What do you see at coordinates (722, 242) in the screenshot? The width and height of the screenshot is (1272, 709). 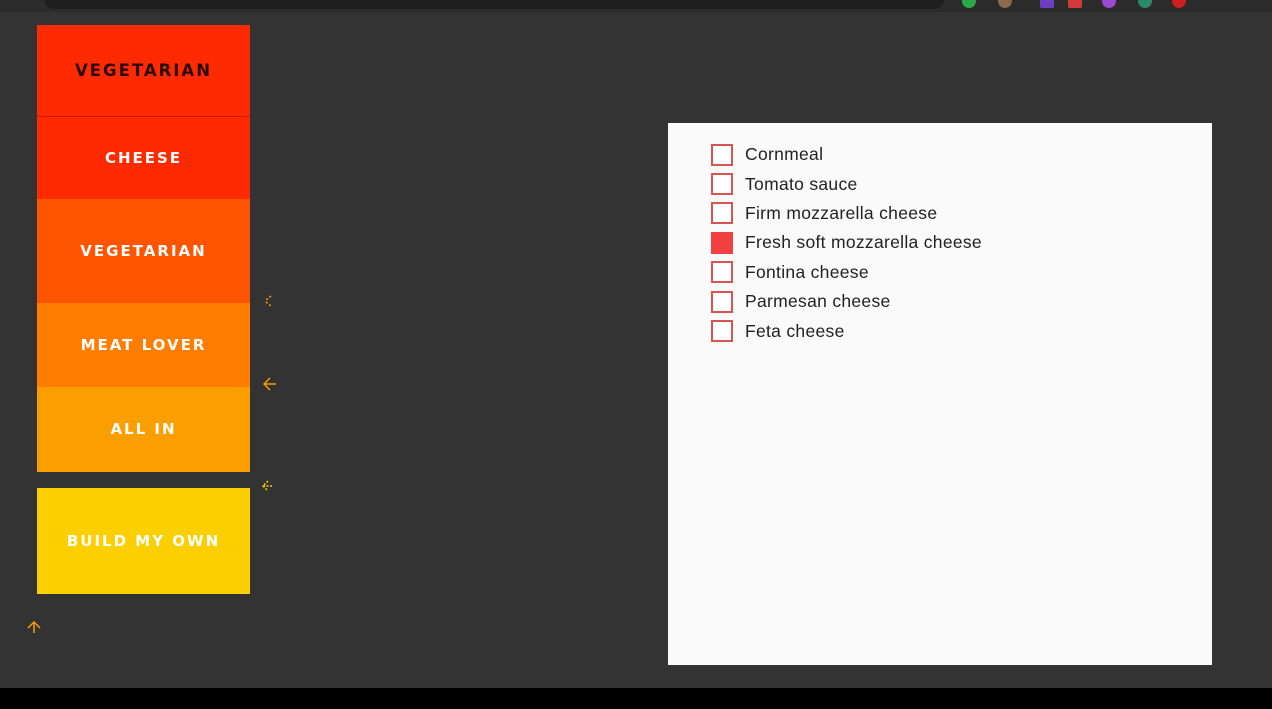 I see `ingredient-checkbox-checked` at bounding box center [722, 242].